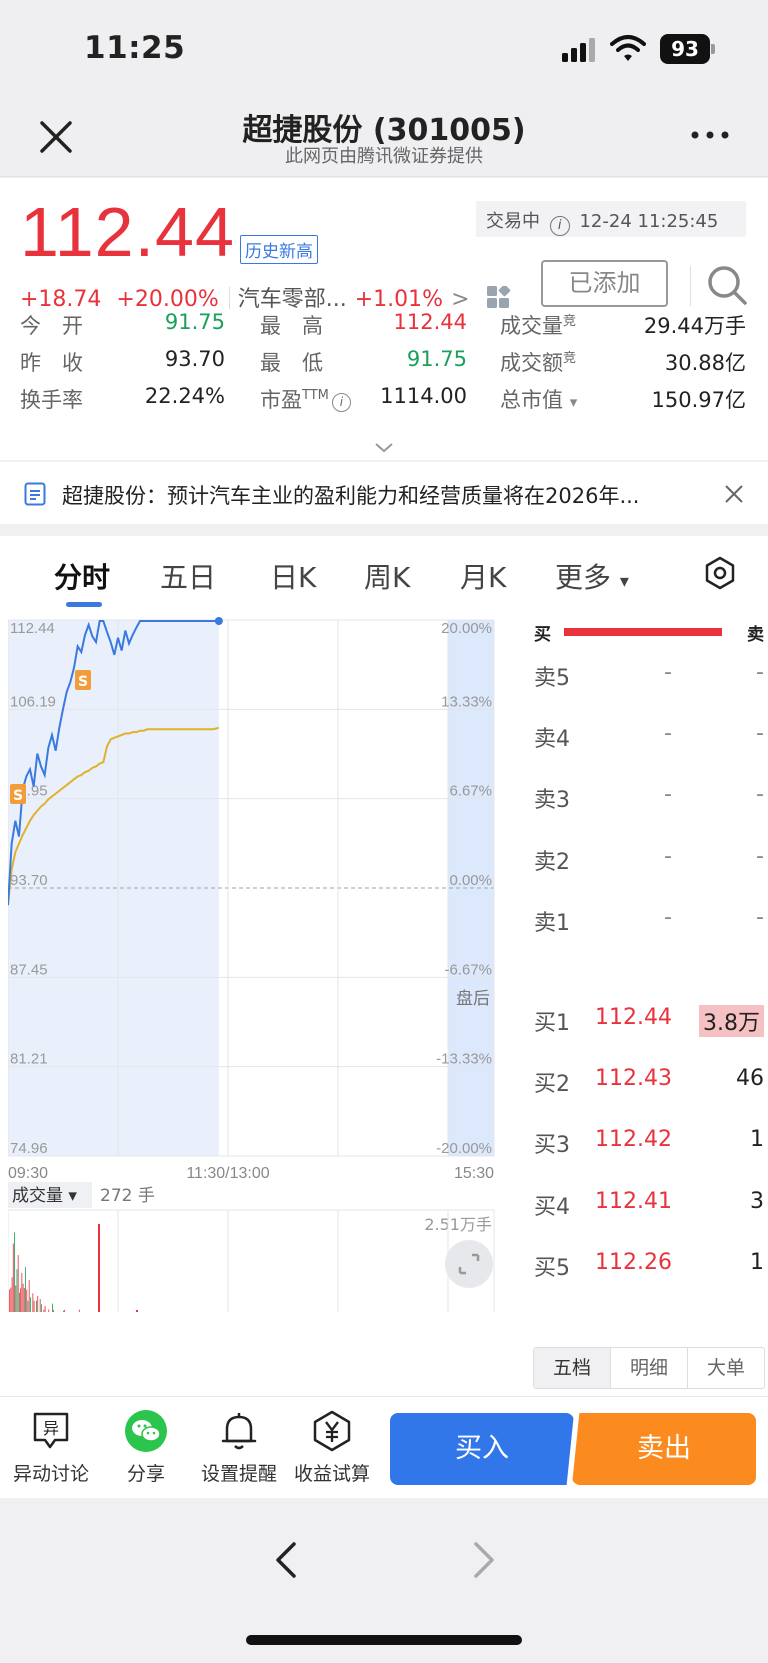  Describe the element at coordinates (135, 48) in the screenshot. I see `status-time: 11:25` at that location.